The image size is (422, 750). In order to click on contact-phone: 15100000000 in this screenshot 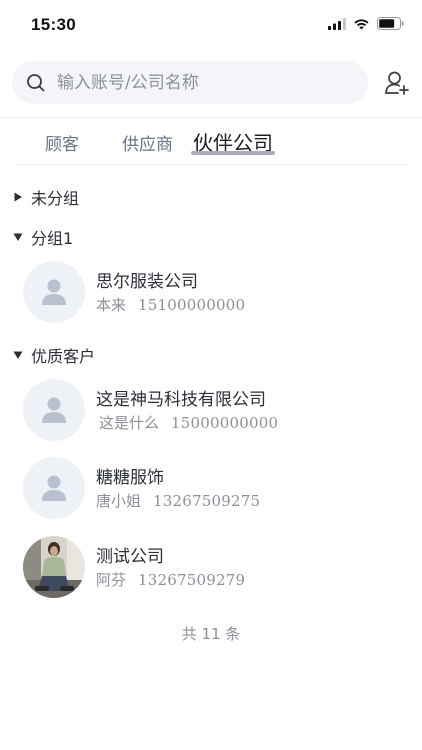, I will do `click(192, 305)`.